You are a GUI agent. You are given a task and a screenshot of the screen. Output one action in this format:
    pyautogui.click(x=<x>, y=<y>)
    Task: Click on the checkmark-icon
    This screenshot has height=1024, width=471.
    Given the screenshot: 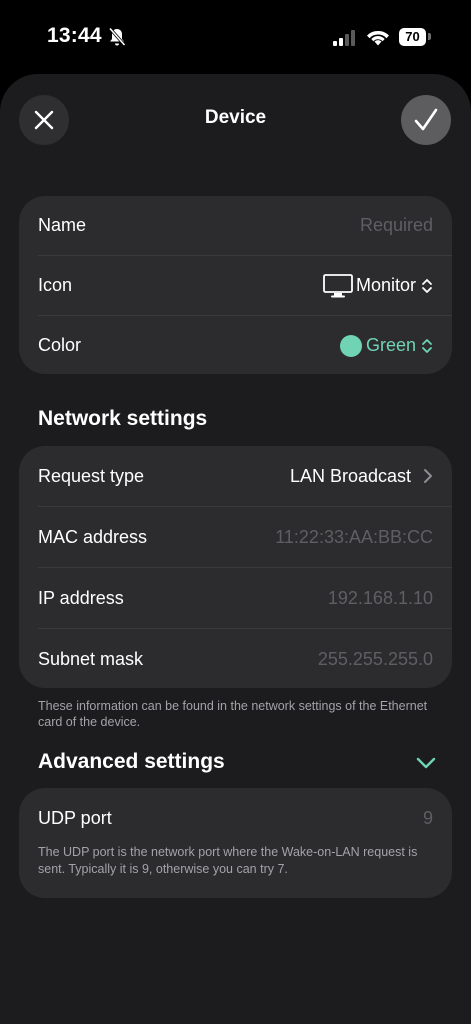 What is the action you would take?
    pyautogui.click(x=426, y=119)
    